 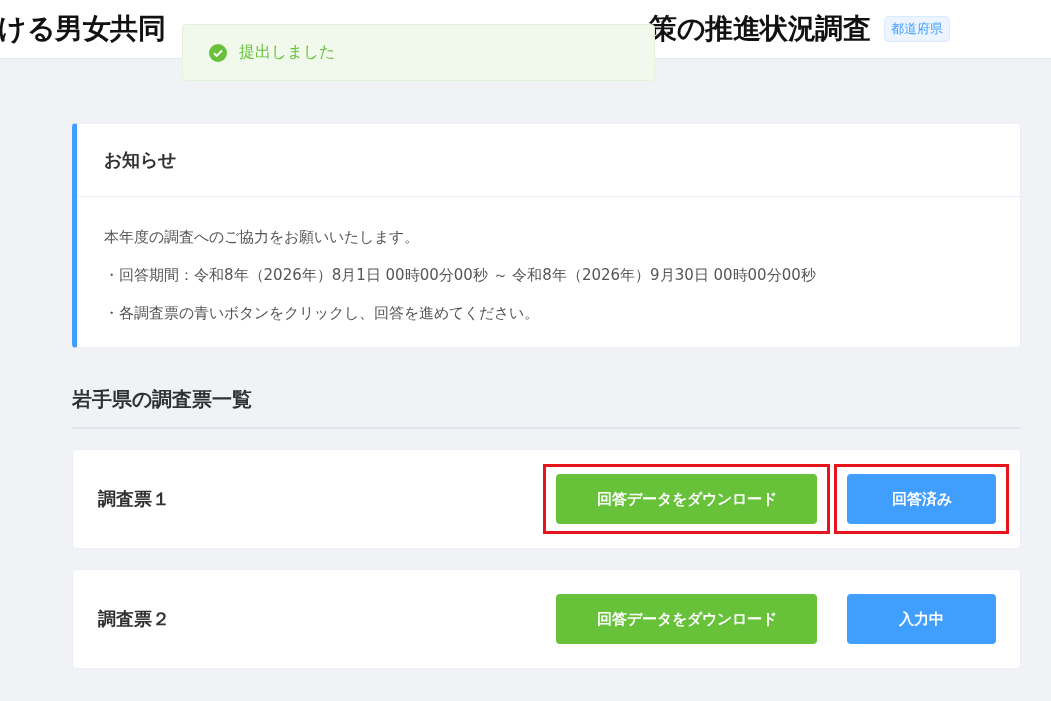 What do you see at coordinates (921, 499) in the screenshot?
I see `status-button: 回答済み` at bounding box center [921, 499].